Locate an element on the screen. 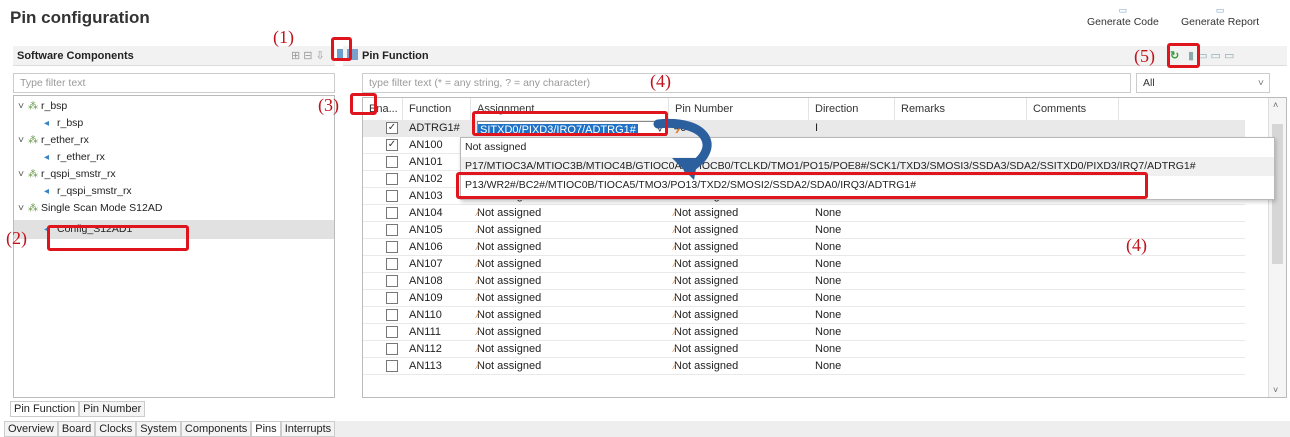 This screenshot has width=1290, height=437. table-row: AN105 ⁄ Not assigned ⁄ Not assigned None is located at coordinates (804, 230).